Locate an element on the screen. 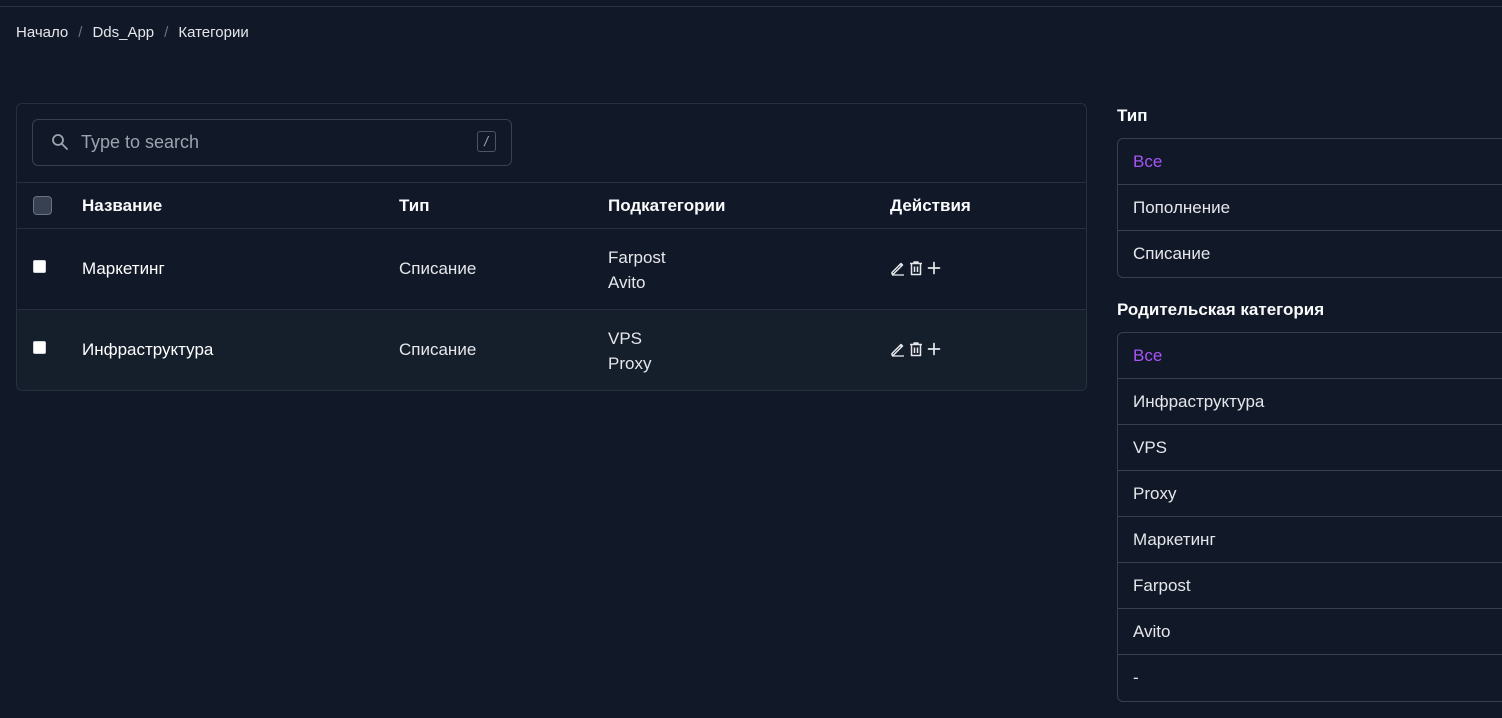 This screenshot has height=718, width=1502. subcategory-item: VPS is located at coordinates (625, 338).